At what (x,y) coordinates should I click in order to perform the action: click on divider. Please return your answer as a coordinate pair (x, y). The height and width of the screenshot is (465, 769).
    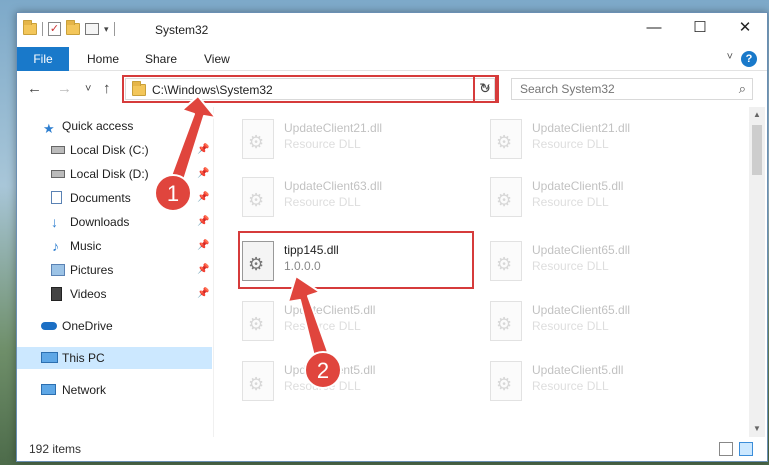
    Looking at the image, I should click on (114, 29).